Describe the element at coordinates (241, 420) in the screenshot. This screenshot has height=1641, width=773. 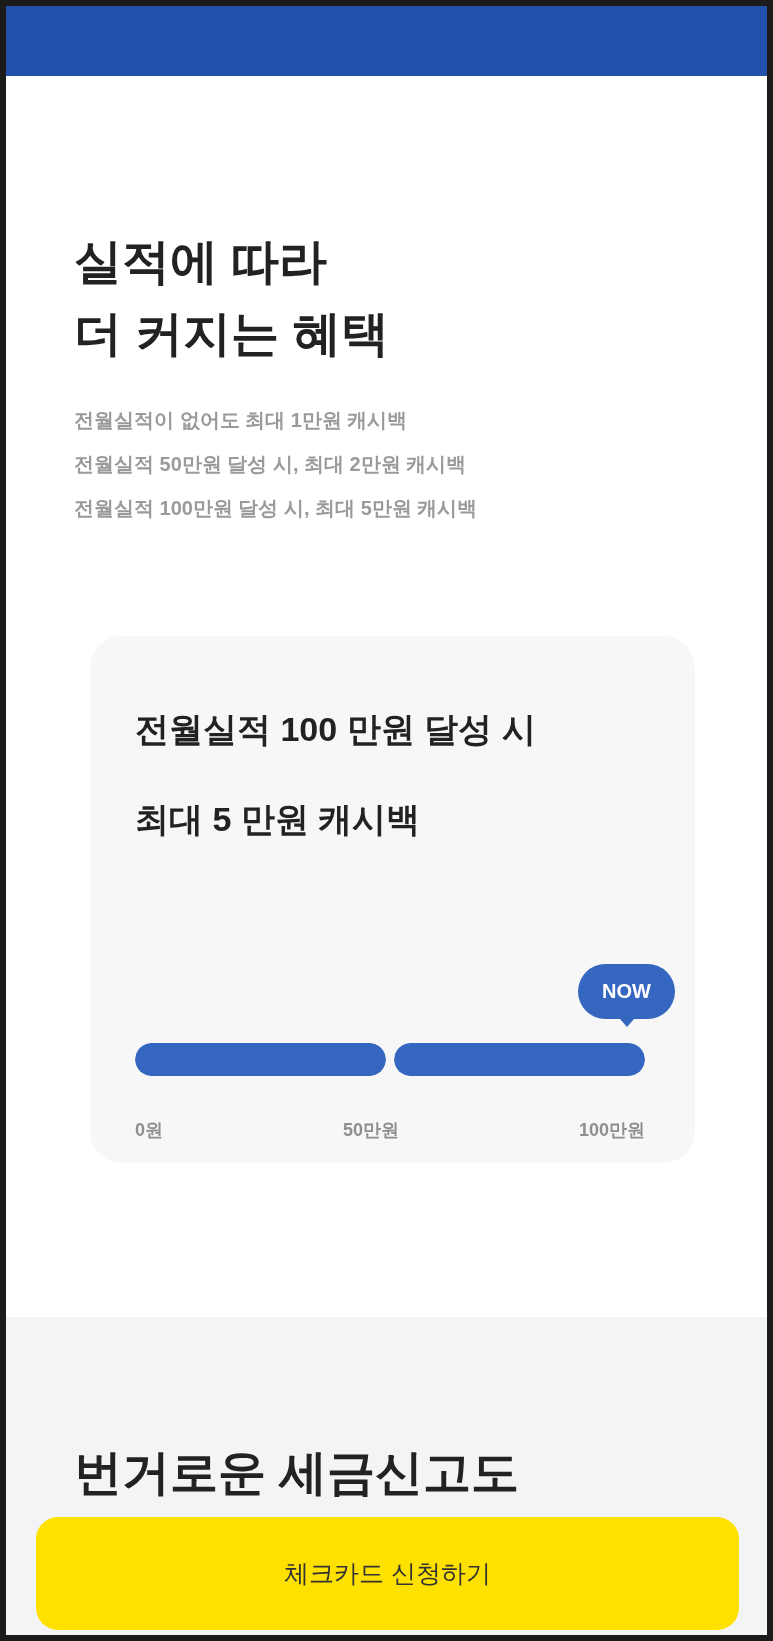
I see `benefit-description: 전월실적이 없어도 최대 1만원 캐시백` at that location.